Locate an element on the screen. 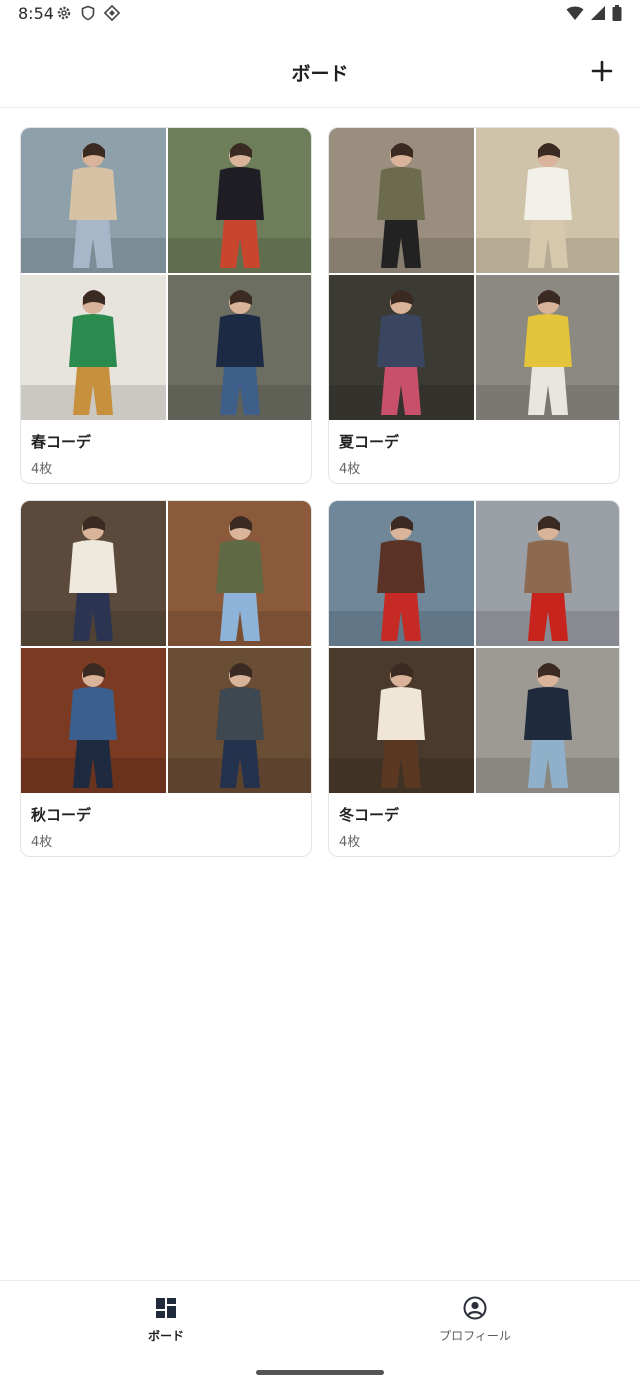  board-card: 冬コーデ 4枚 is located at coordinates (474, 678).